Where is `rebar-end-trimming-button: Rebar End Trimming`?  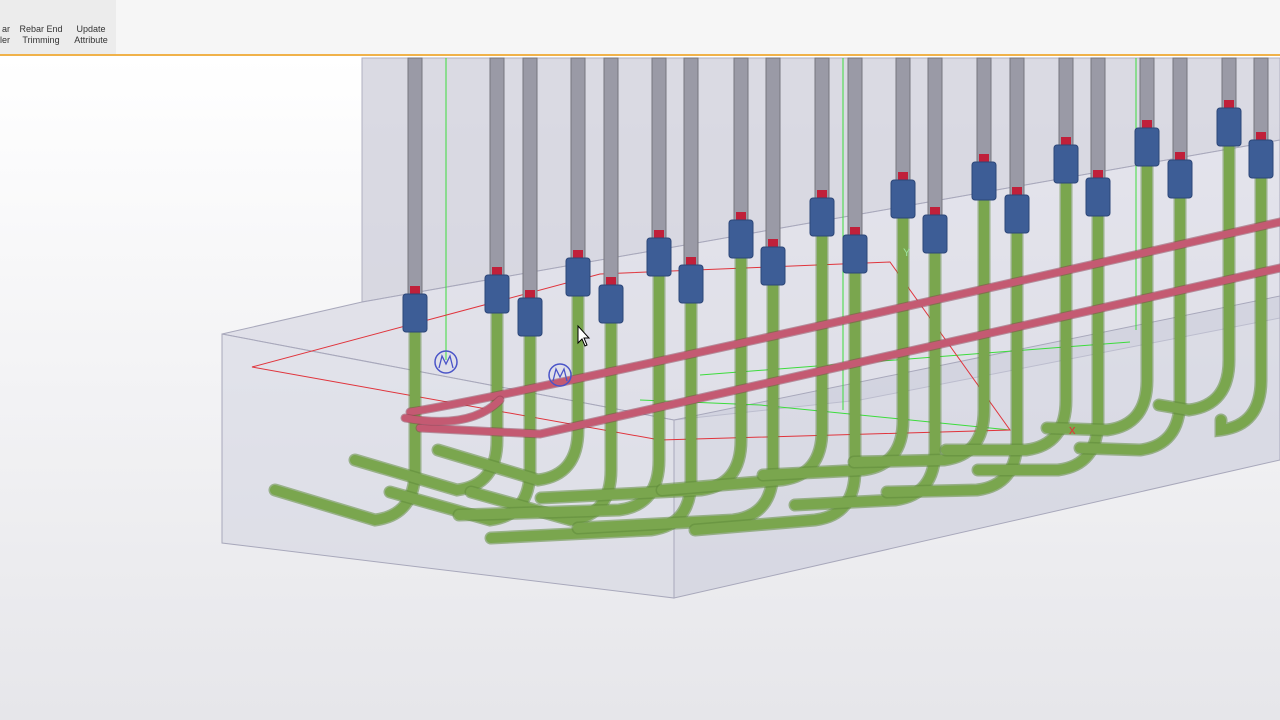 rebar-end-trimming-button: Rebar End Trimming is located at coordinates (41, 35).